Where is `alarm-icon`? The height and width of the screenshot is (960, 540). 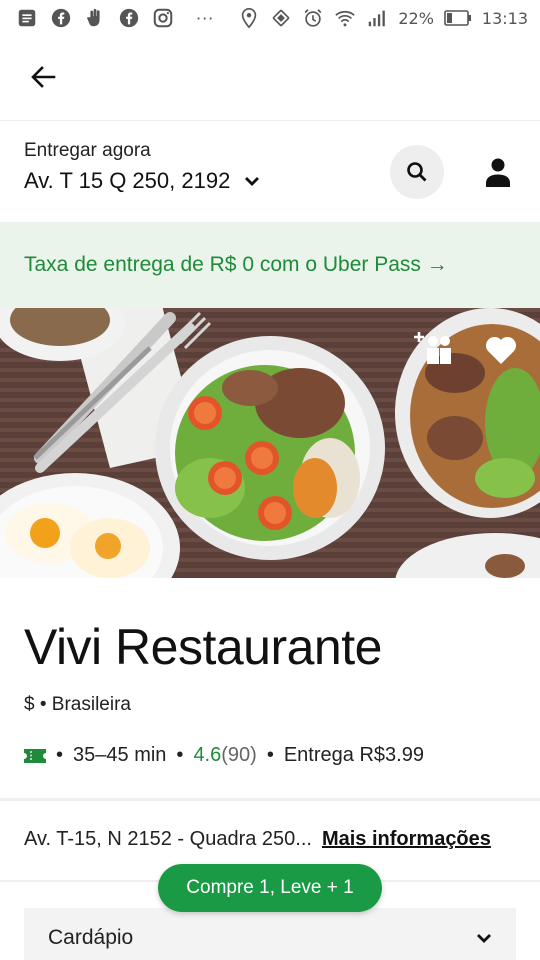
alarm-icon is located at coordinates (313, 18).